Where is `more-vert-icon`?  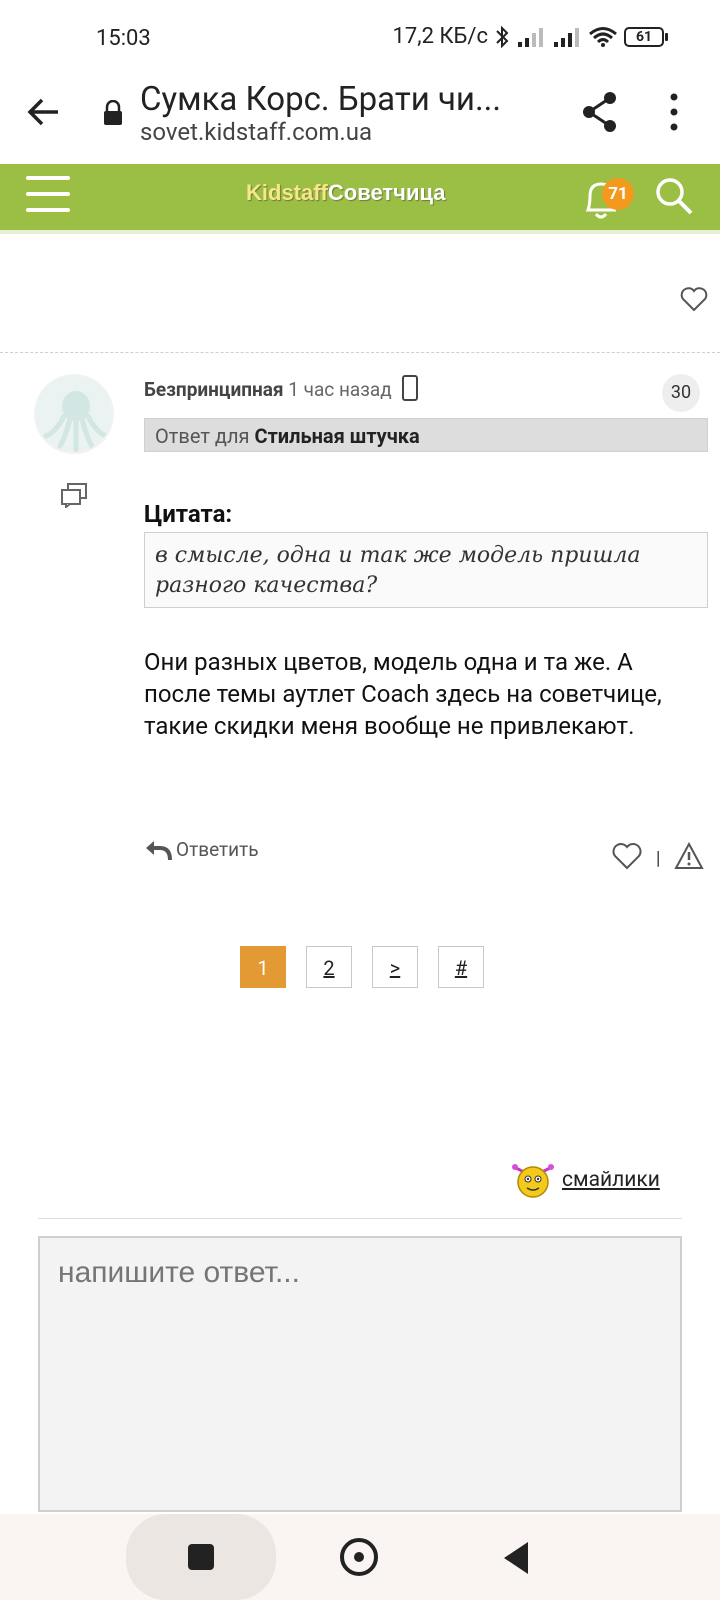 more-vert-icon is located at coordinates (674, 112).